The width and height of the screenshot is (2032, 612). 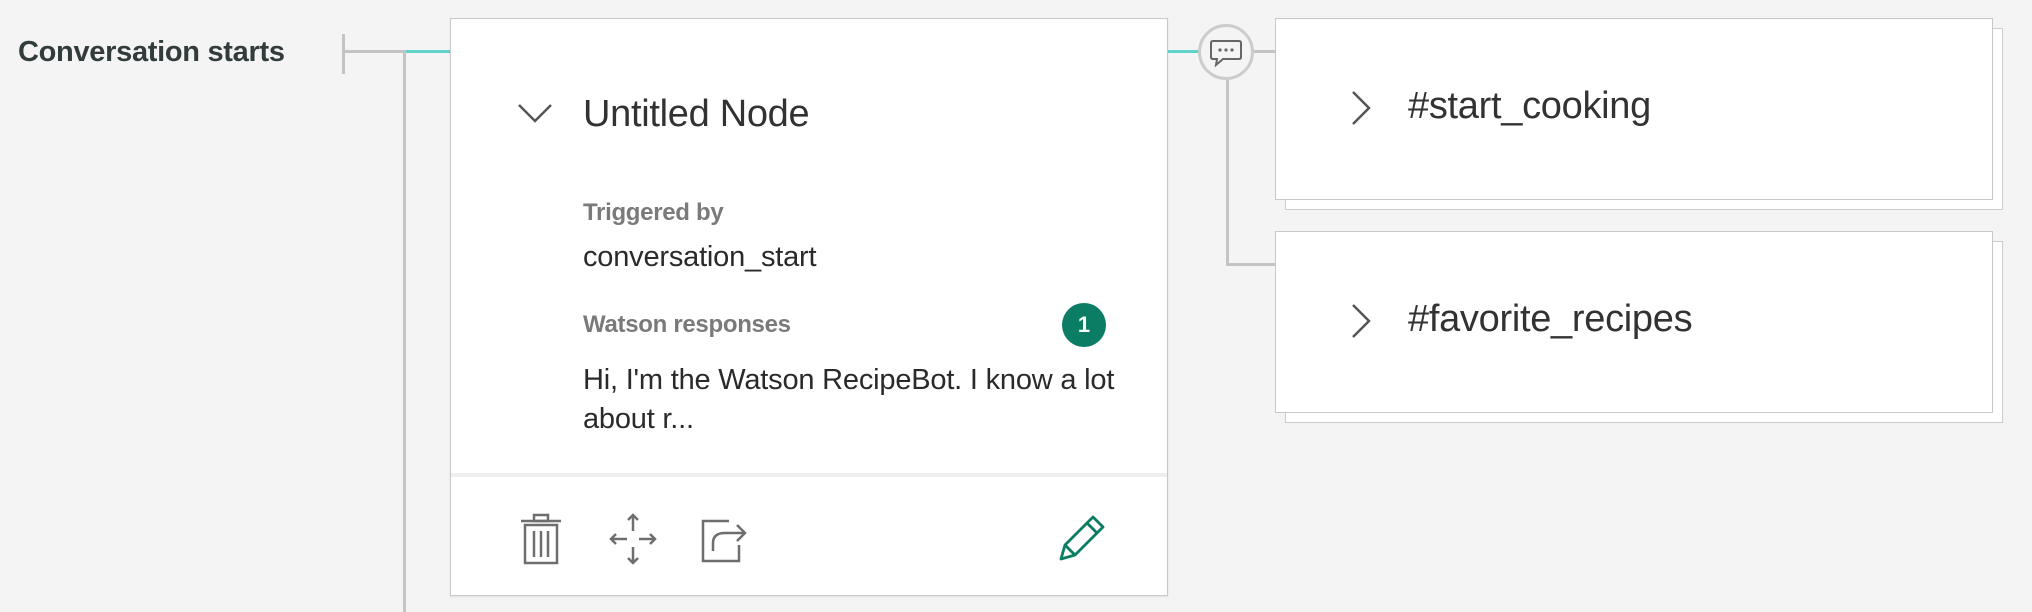 What do you see at coordinates (1264, 51) in the screenshot?
I see `response-to-child-connector` at bounding box center [1264, 51].